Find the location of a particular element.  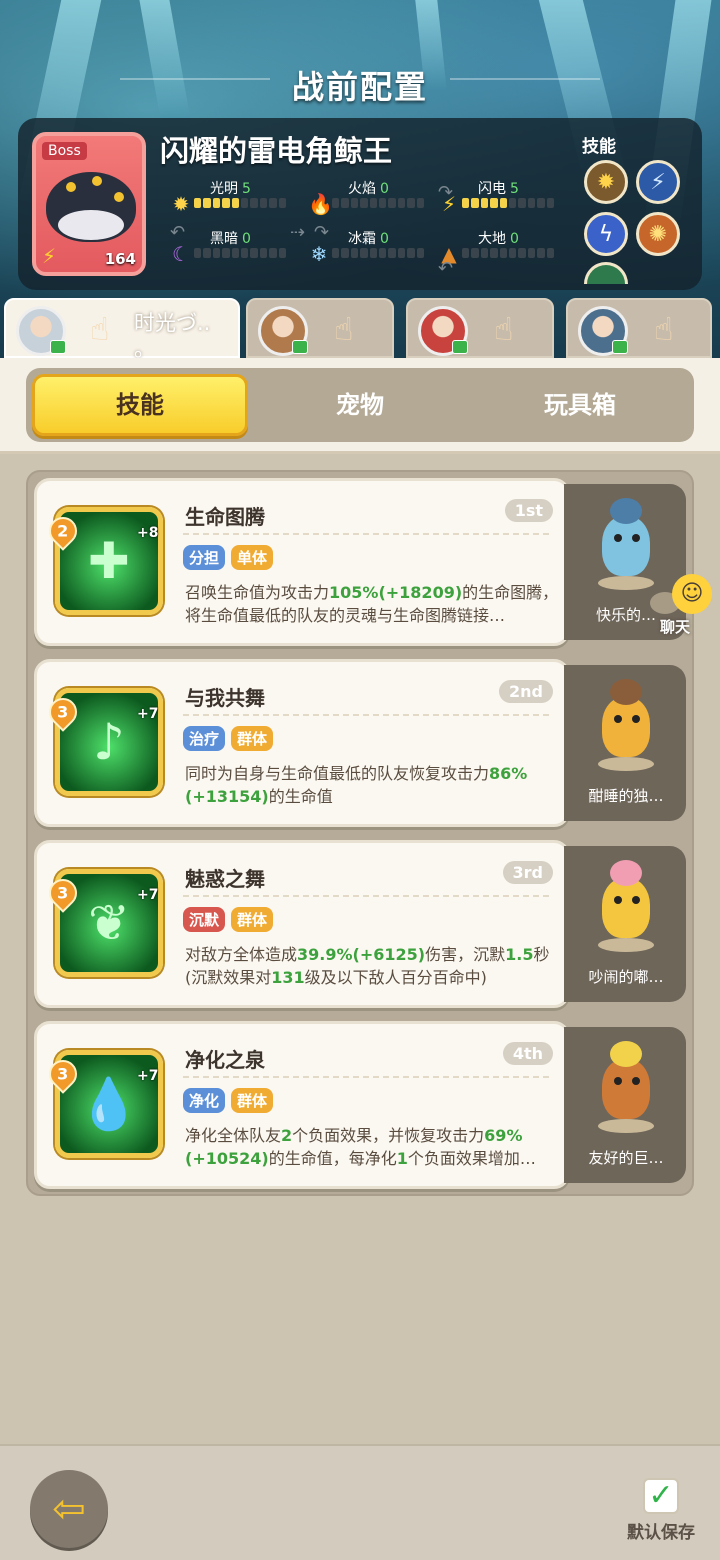

description-segment: 对敌方全体造成 is located at coordinates (241, 954).